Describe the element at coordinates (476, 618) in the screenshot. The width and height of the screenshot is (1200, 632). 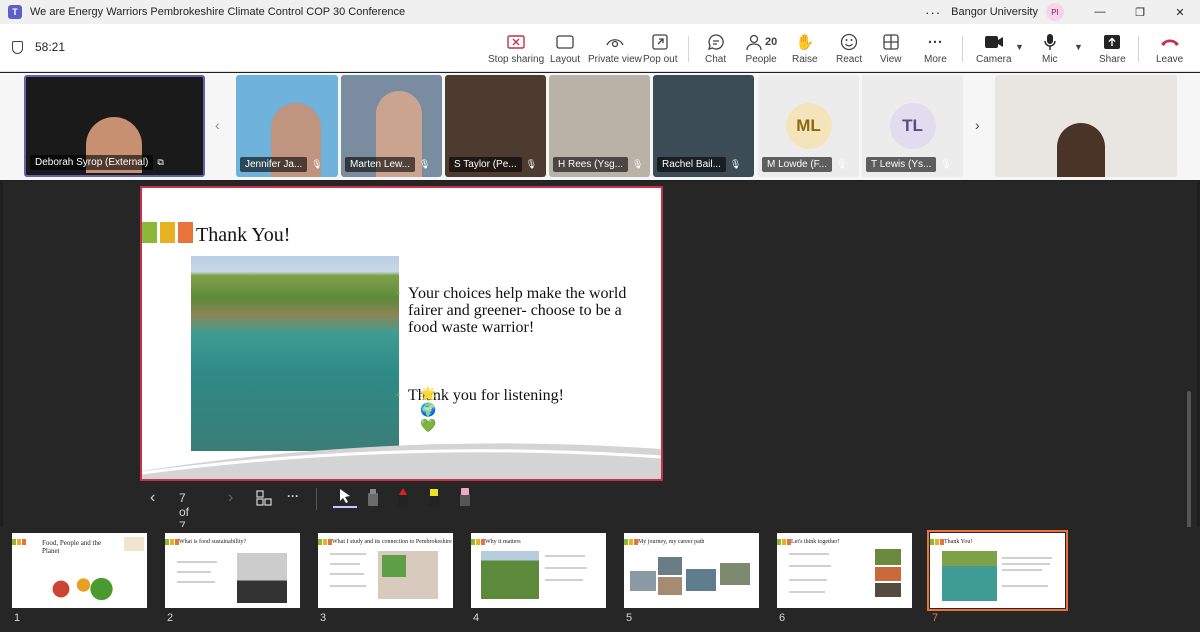
I see `thumbnail-number: 4` at that location.